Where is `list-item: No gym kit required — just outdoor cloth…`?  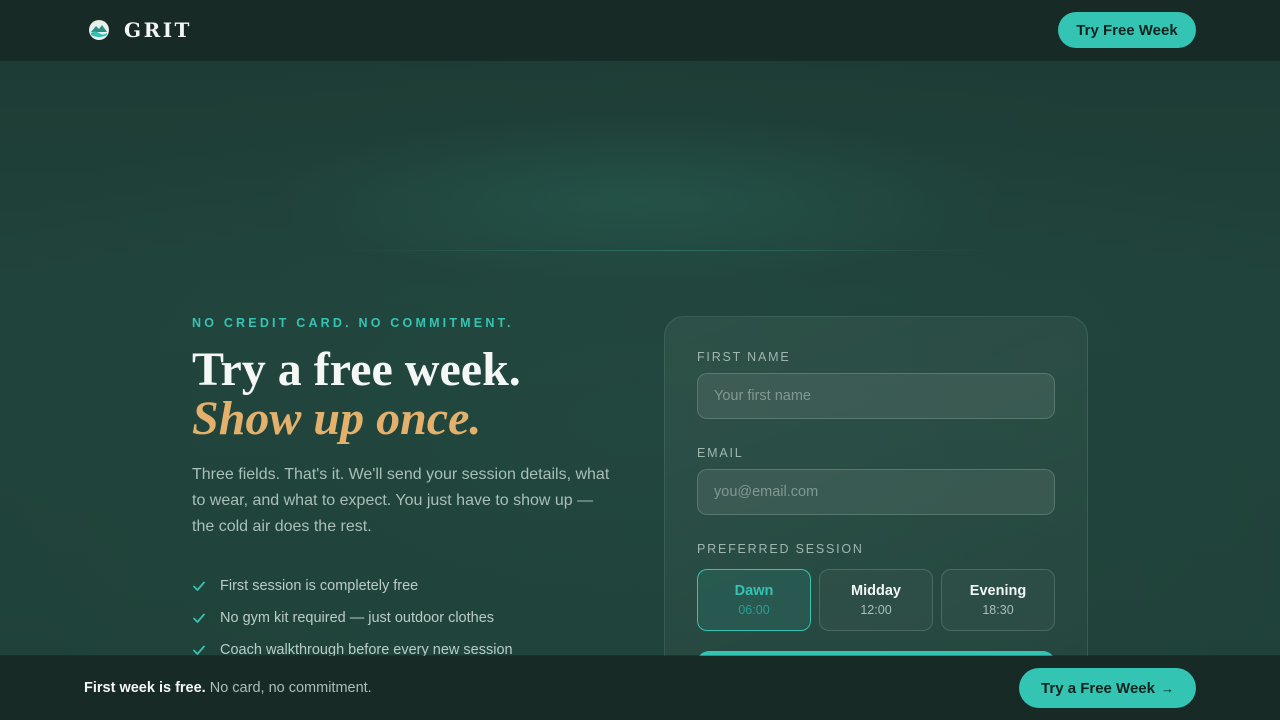
list-item: No gym kit required — just outdoor cloth… is located at coordinates (412, 618).